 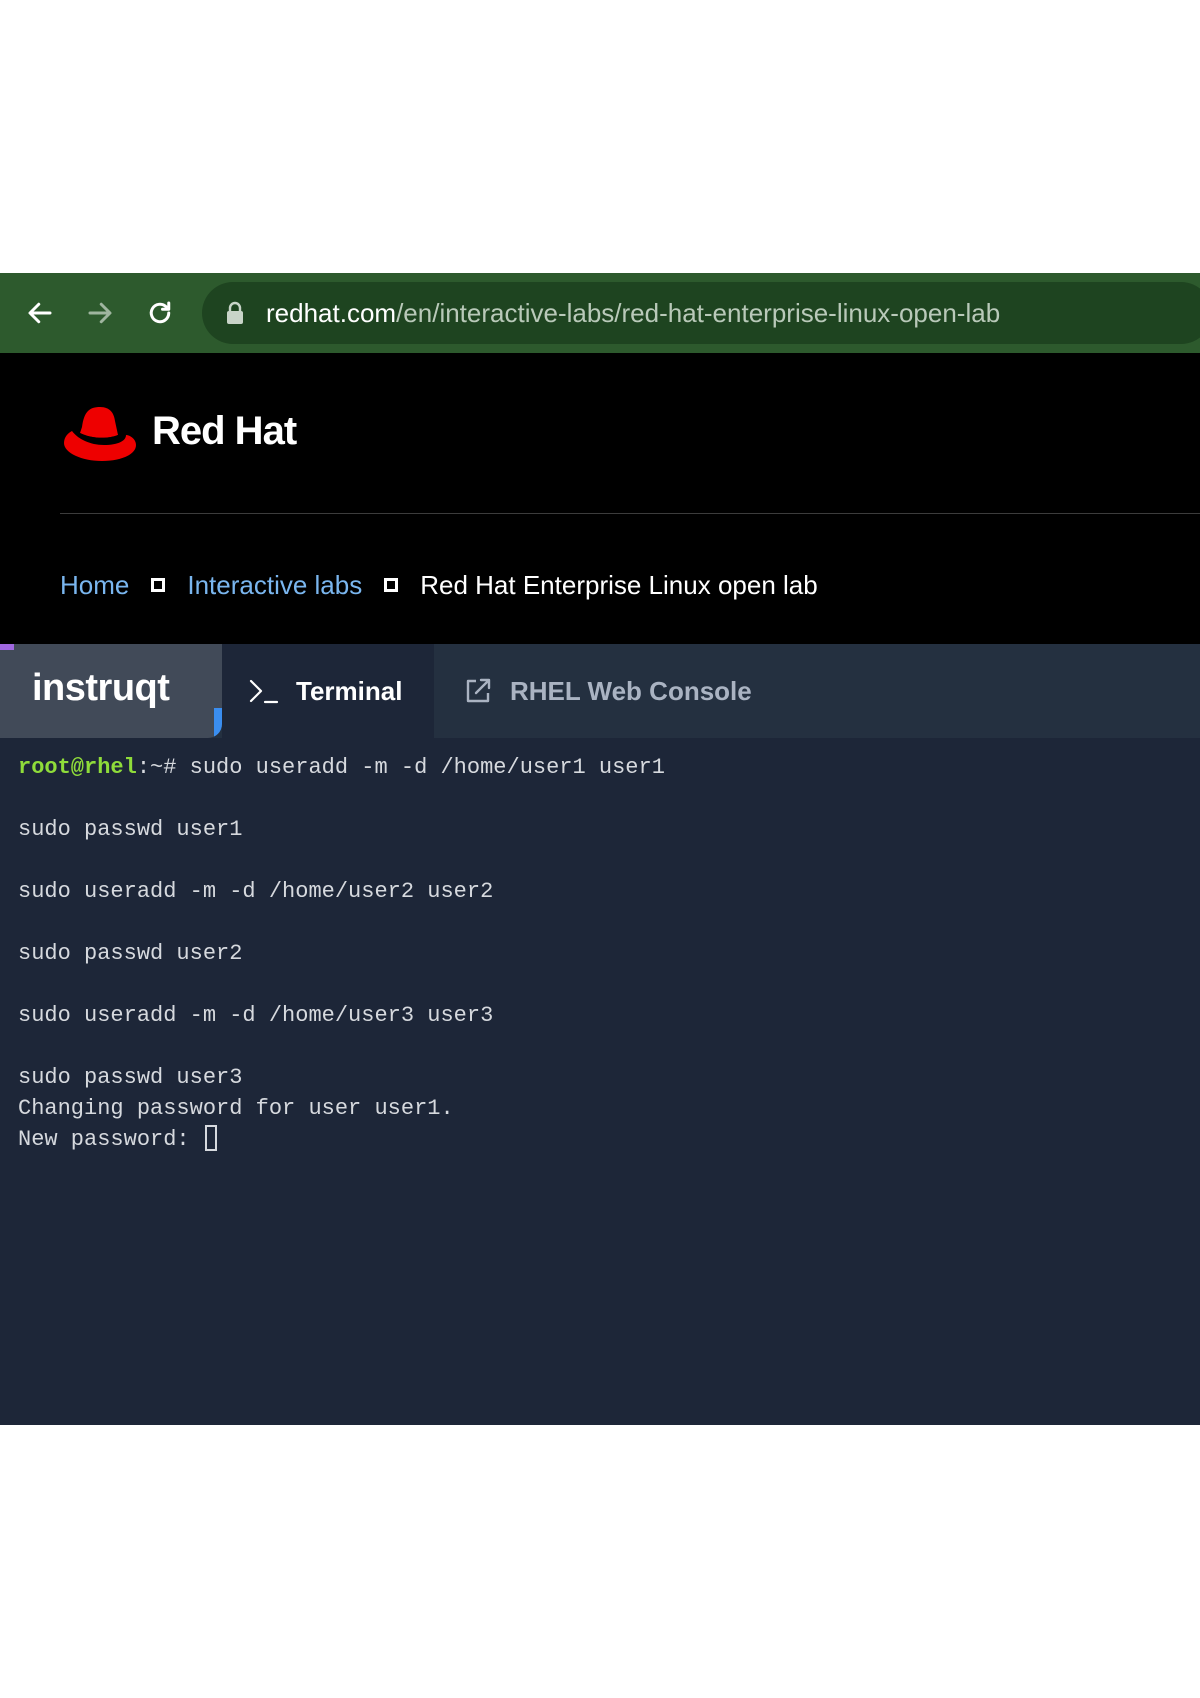 I want to click on terminal-line: sudo passwd user3, so click(x=130, y=1077).